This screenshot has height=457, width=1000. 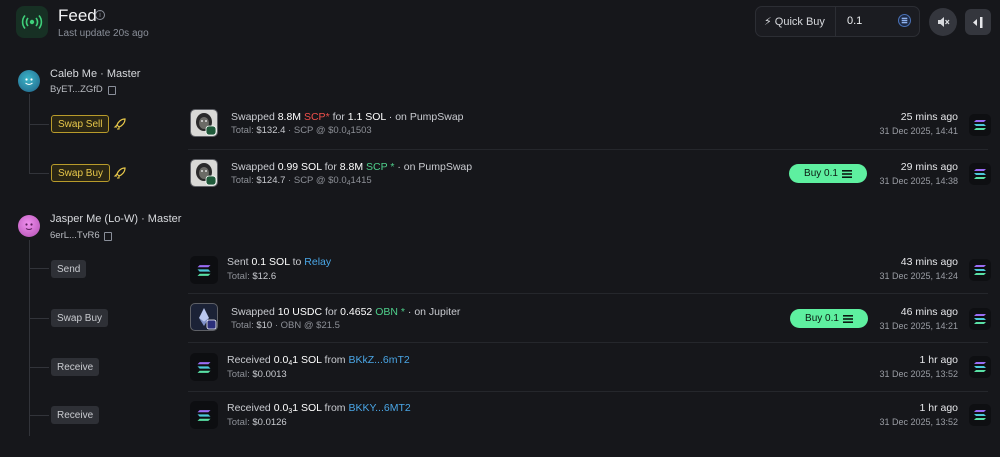 I want to click on mute-button, so click(x=943, y=22).